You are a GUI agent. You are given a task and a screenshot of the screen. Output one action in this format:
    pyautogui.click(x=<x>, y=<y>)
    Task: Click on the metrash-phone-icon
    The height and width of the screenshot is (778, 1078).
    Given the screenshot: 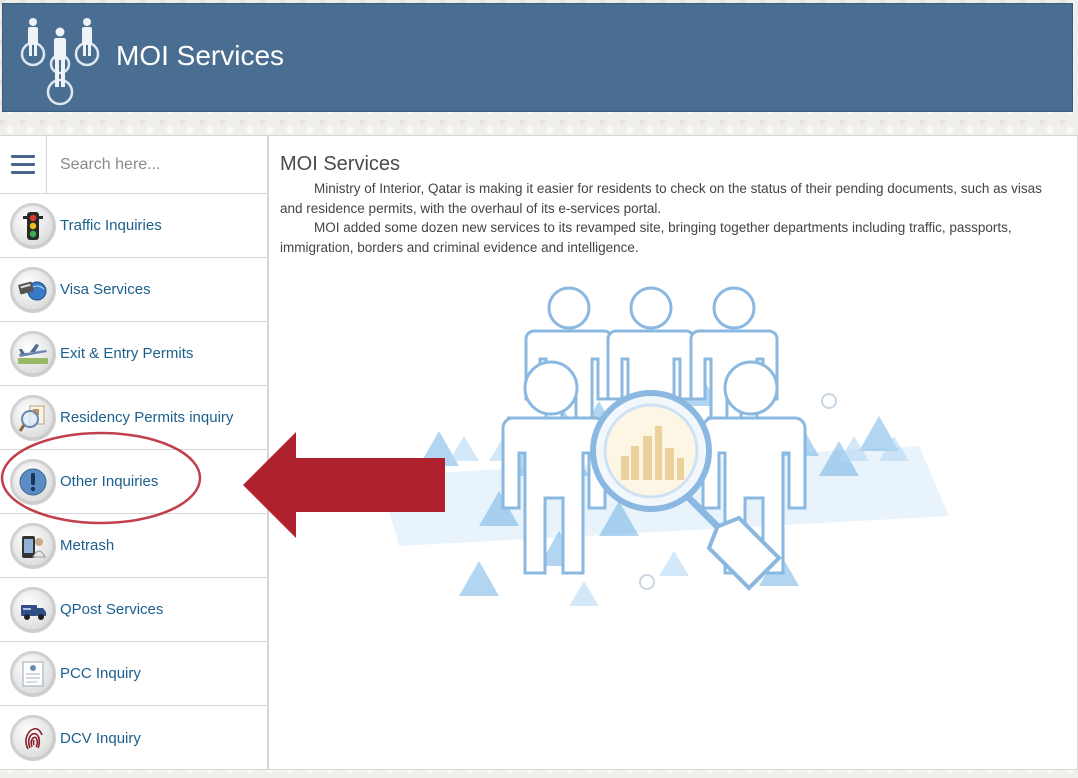 What is the action you would take?
    pyautogui.click(x=33, y=545)
    